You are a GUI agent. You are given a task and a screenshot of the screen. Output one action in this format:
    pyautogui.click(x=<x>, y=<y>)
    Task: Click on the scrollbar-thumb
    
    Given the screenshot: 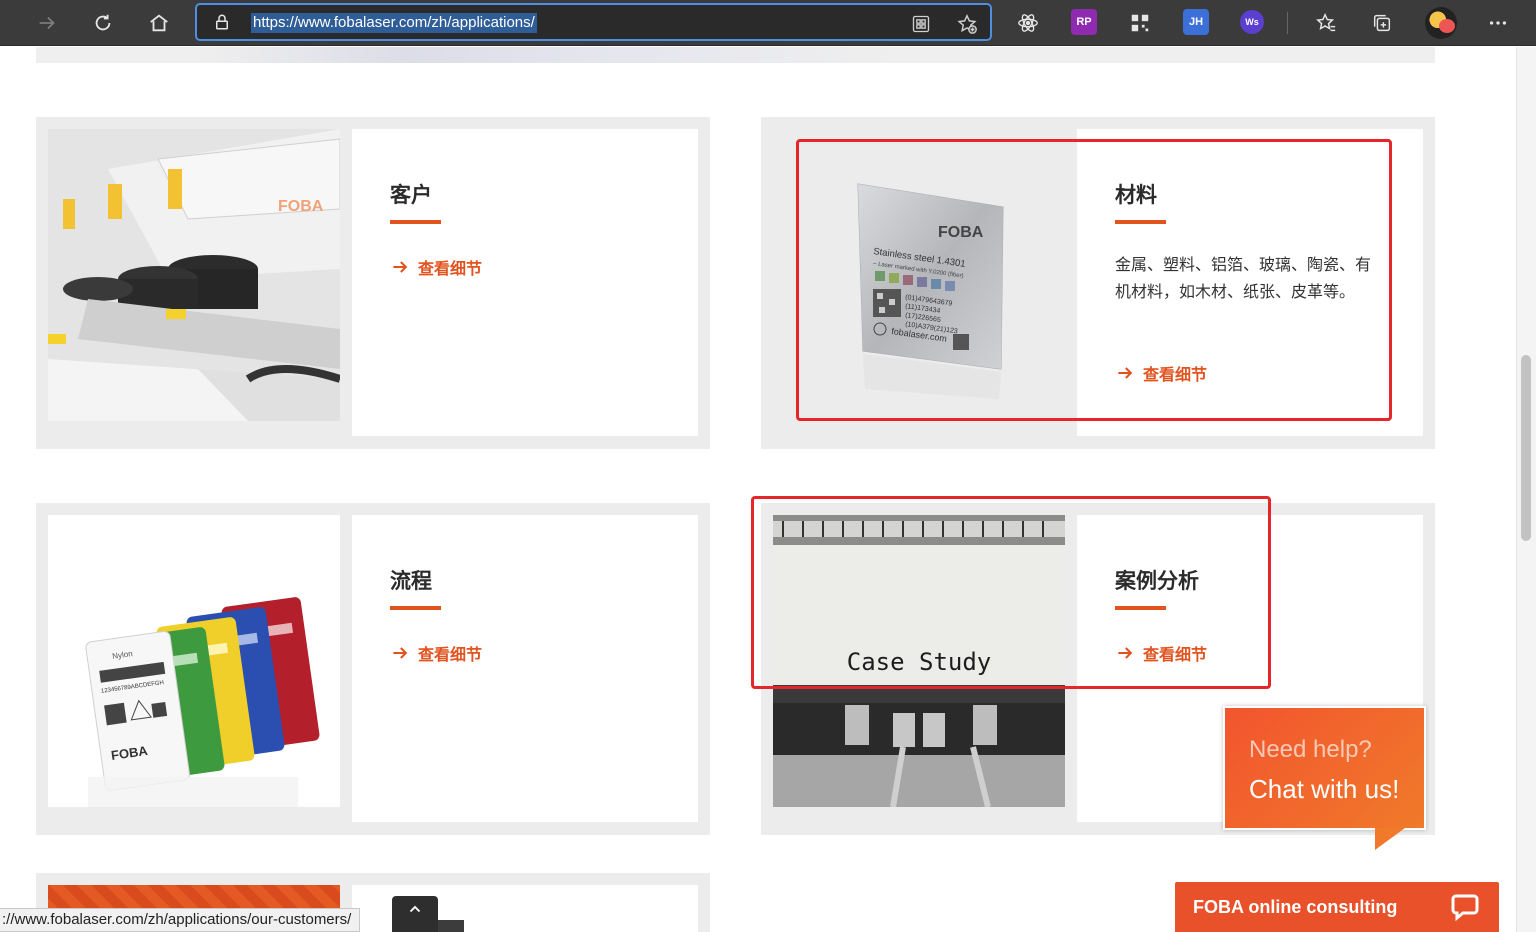 What is the action you would take?
    pyautogui.click(x=1526, y=448)
    